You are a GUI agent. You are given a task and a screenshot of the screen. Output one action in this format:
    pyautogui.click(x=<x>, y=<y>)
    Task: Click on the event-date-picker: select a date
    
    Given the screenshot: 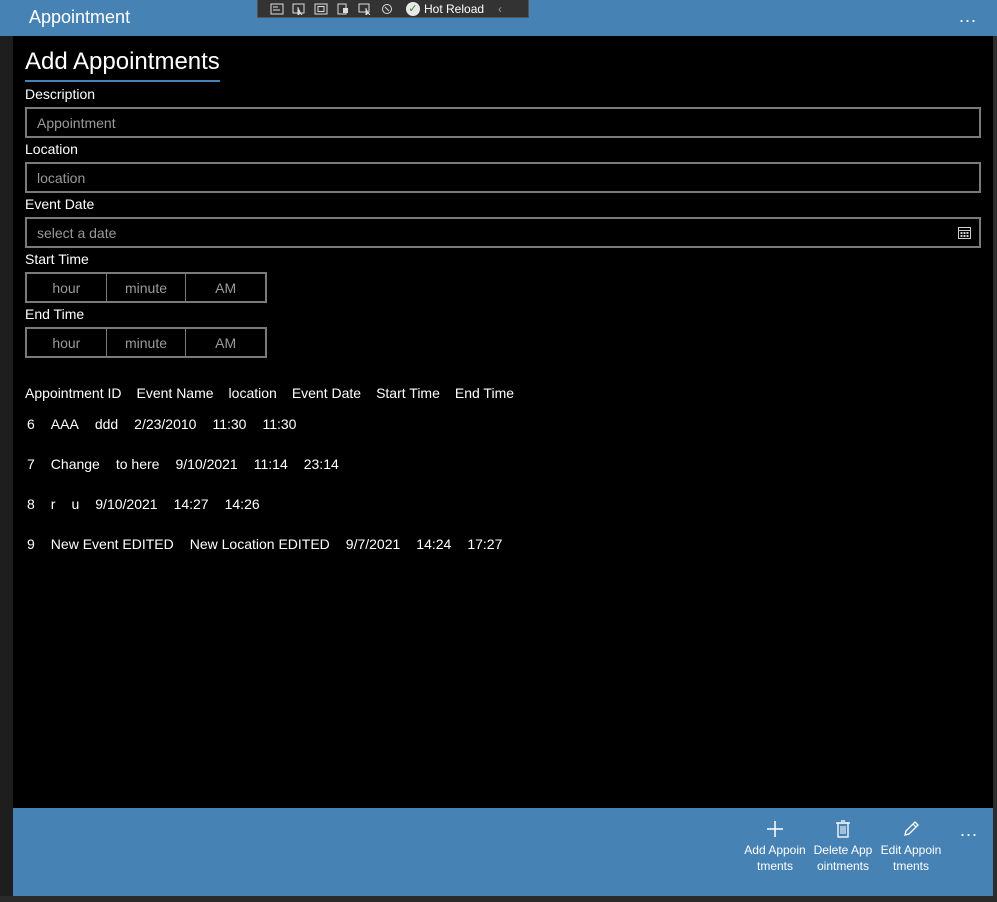 What is the action you would take?
    pyautogui.click(x=503, y=232)
    